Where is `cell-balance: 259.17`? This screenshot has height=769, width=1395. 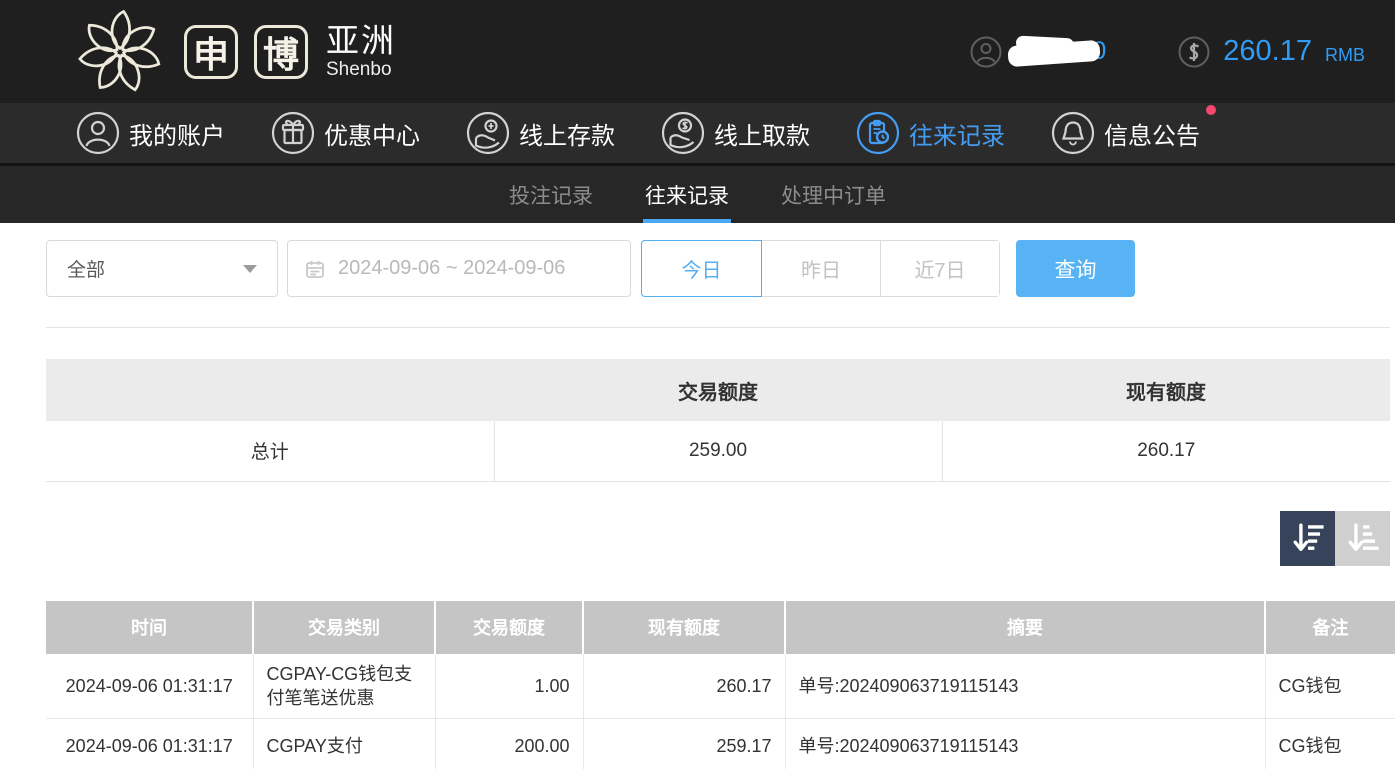 cell-balance: 259.17 is located at coordinates (684, 743).